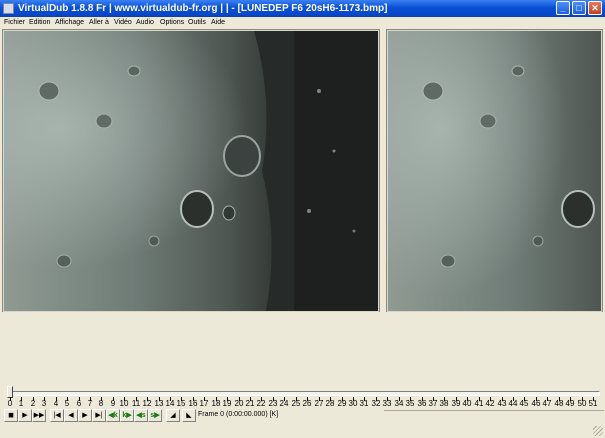  What do you see at coordinates (494, 410) in the screenshot?
I see `status-divider` at bounding box center [494, 410].